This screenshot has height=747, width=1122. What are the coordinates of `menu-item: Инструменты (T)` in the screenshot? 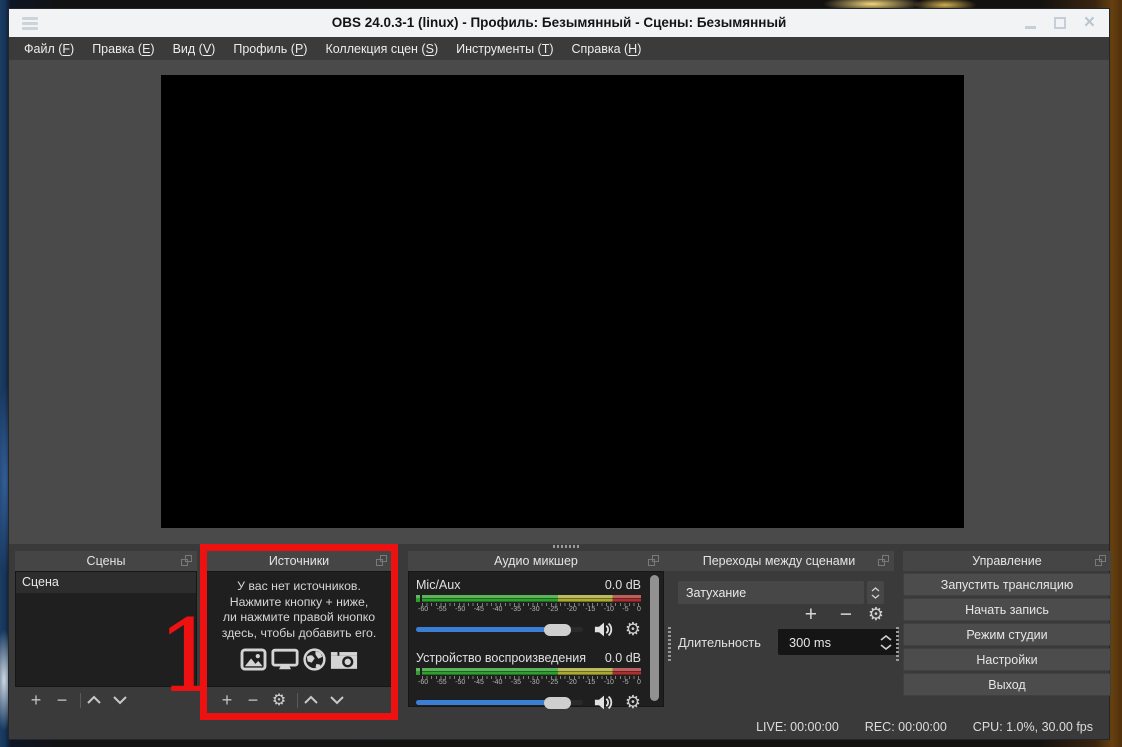 It's located at (504, 49).